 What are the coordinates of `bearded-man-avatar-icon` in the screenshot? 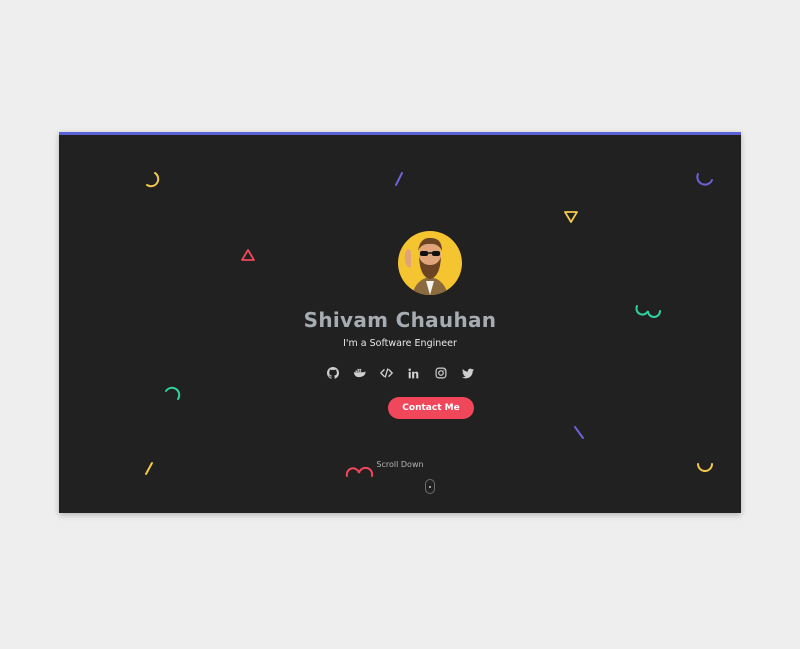 It's located at (426, 266).